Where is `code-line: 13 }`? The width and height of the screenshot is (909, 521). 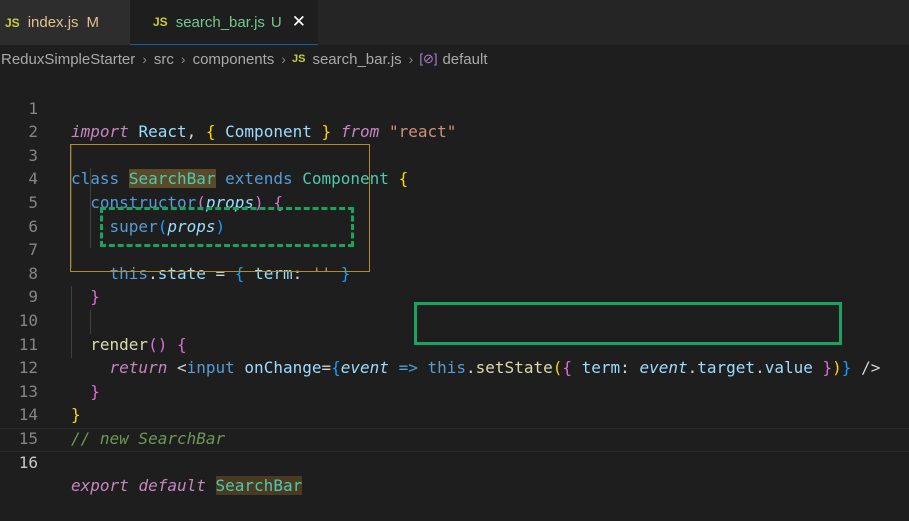 code-line: 13 } is located at coordinates (454, 390).